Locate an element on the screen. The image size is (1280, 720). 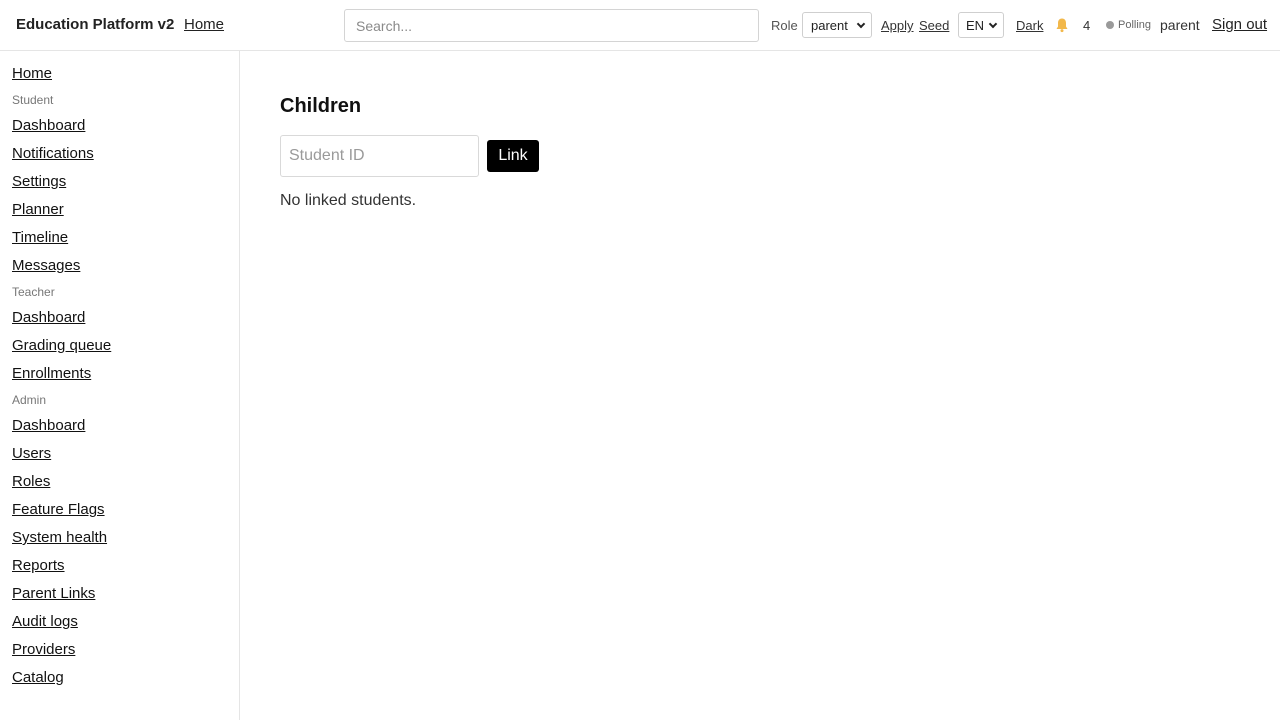
search-input is located at coordinates (551, 25).